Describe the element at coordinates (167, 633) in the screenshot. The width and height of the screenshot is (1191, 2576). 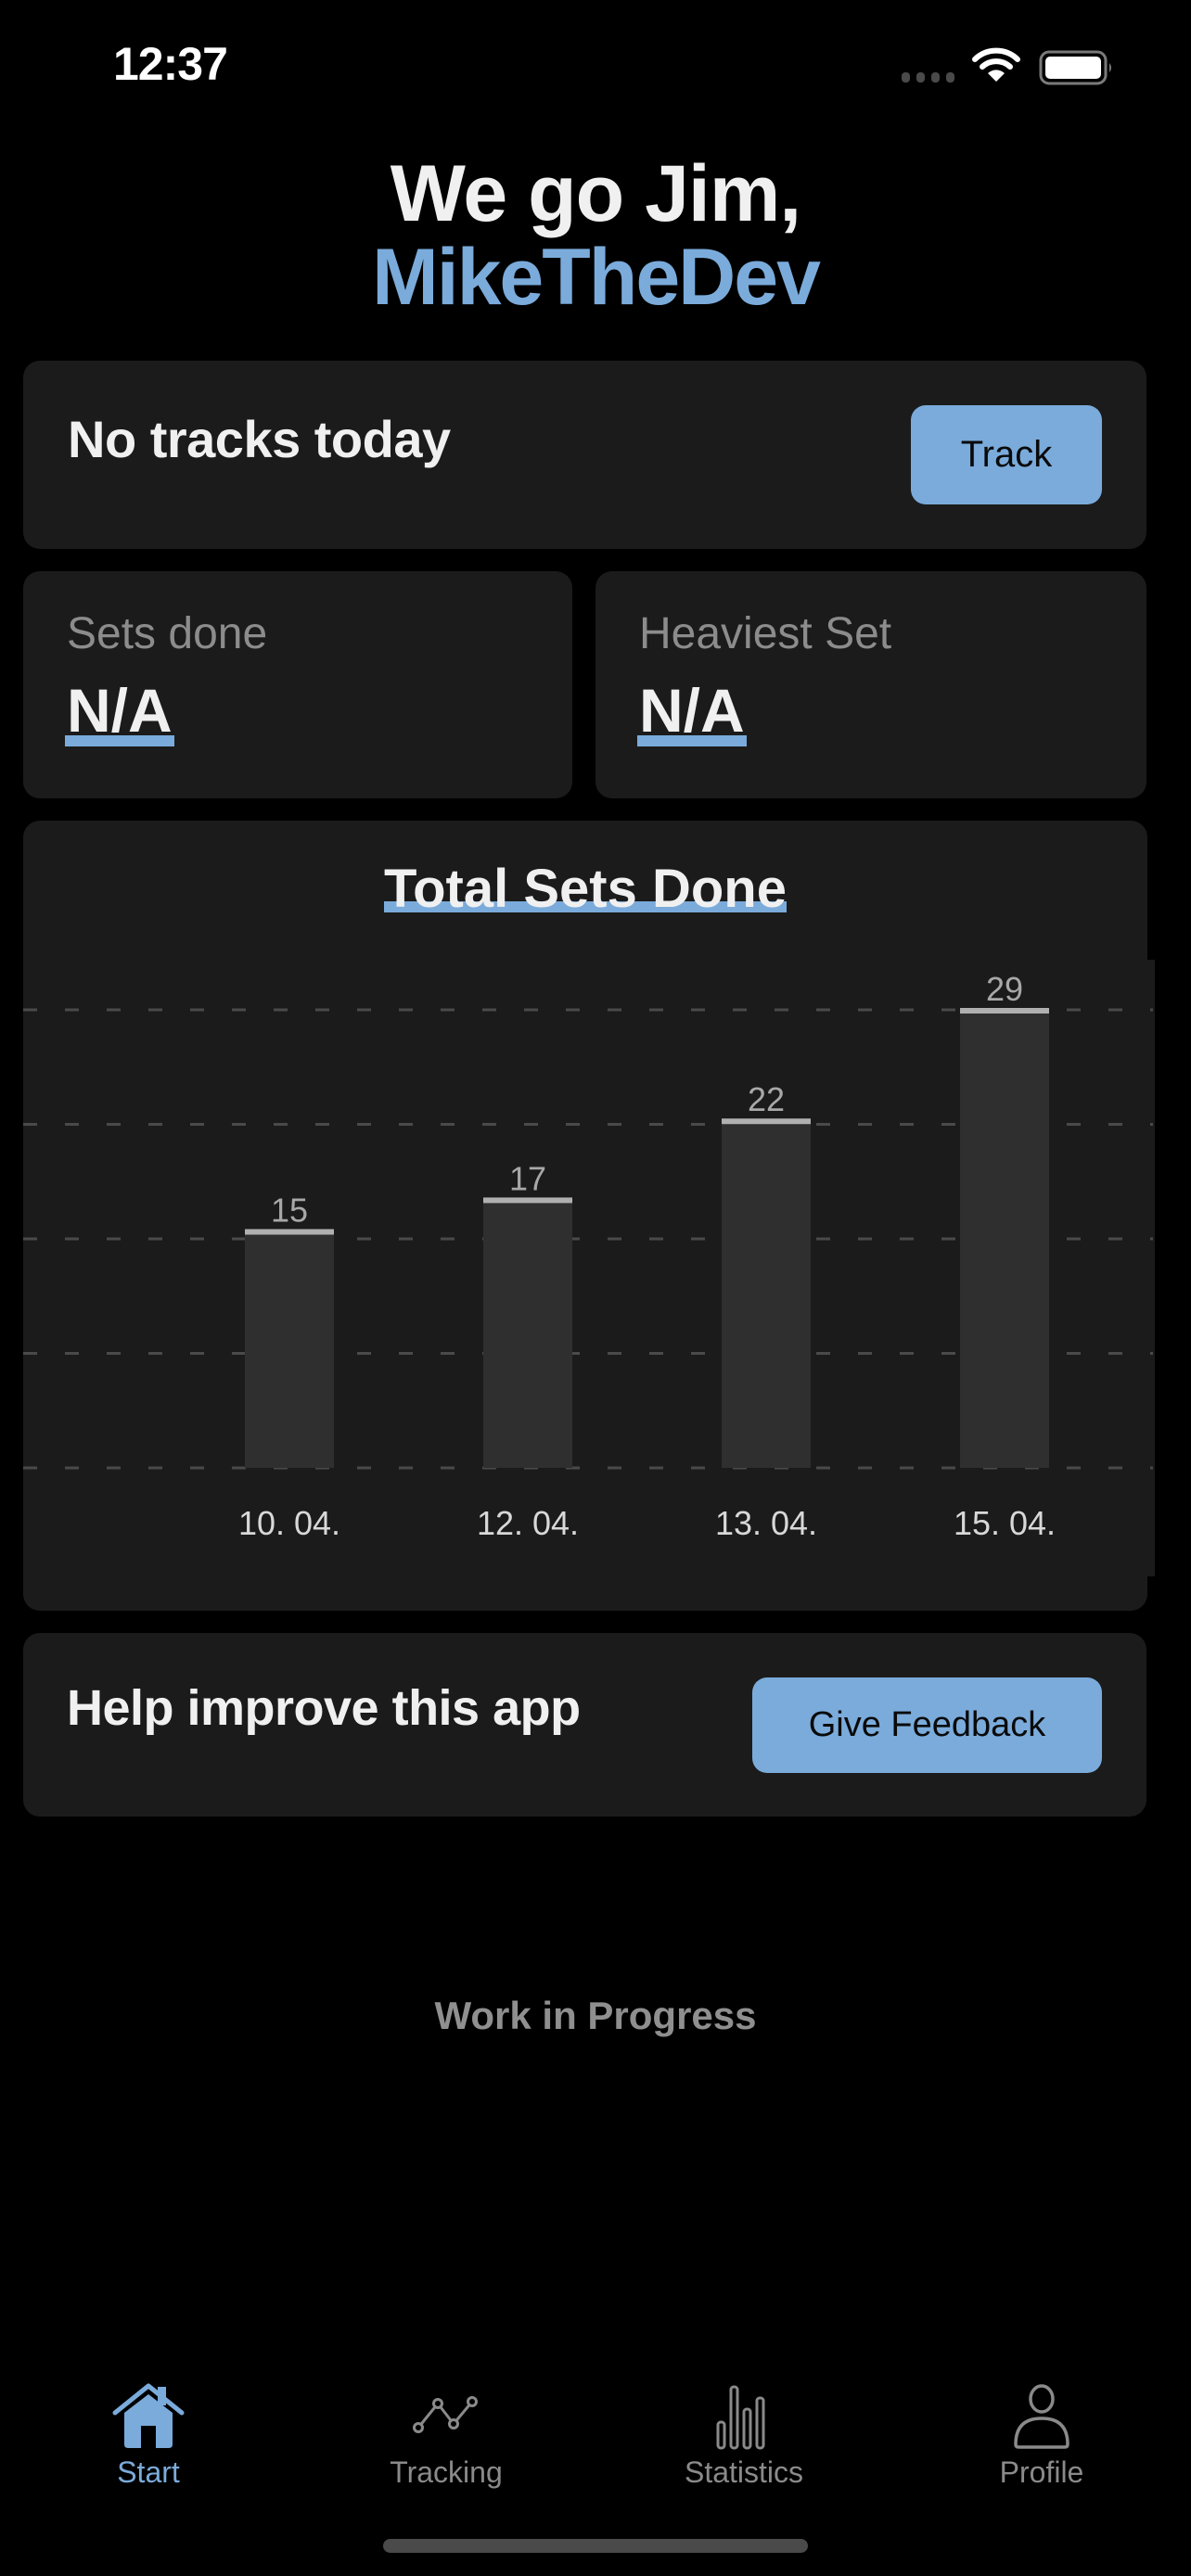
I see `stat-label: Sets done` at that location.